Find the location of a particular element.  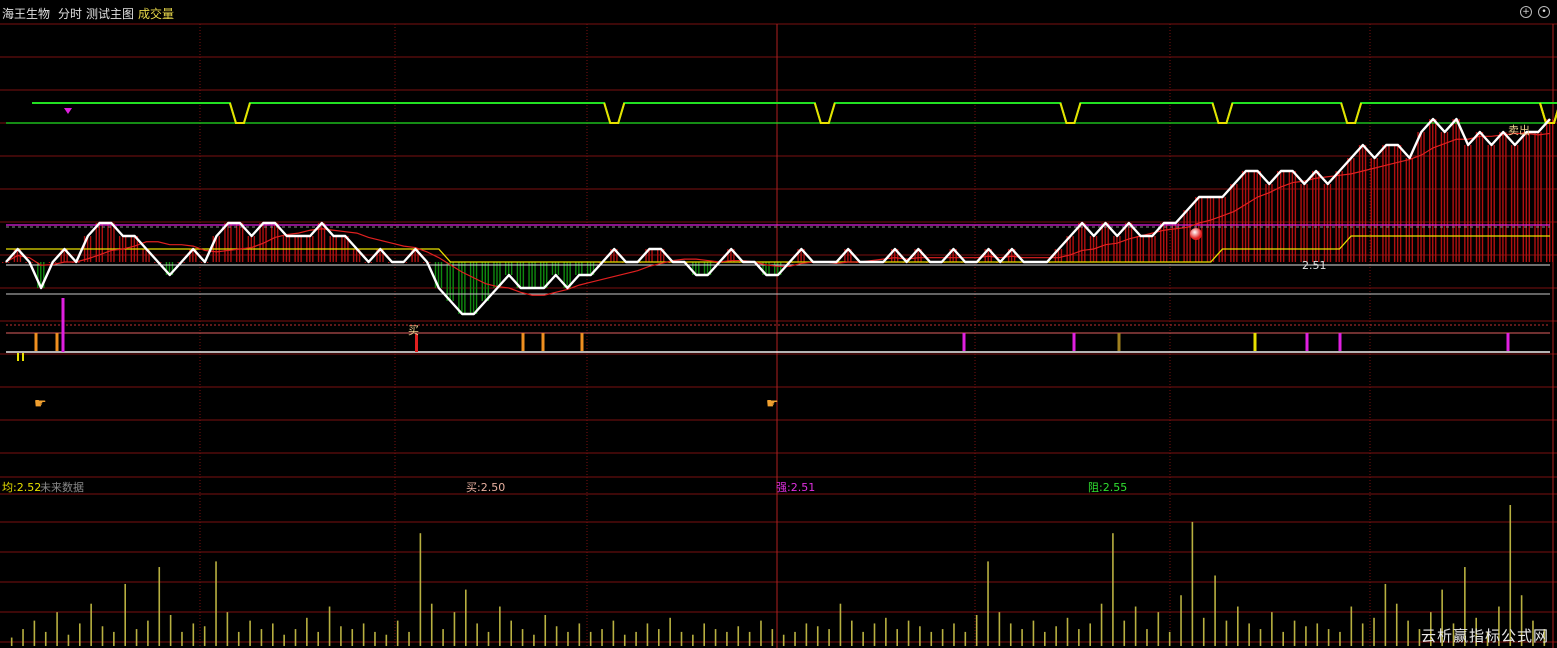

watermark: 云析赢指标公式网 is located at coordinates (1484, 636).